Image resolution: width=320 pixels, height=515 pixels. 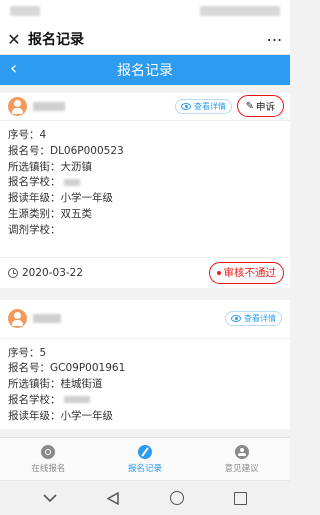 I want to click on tab-label: 意见建议, so click(x=241, y=469).